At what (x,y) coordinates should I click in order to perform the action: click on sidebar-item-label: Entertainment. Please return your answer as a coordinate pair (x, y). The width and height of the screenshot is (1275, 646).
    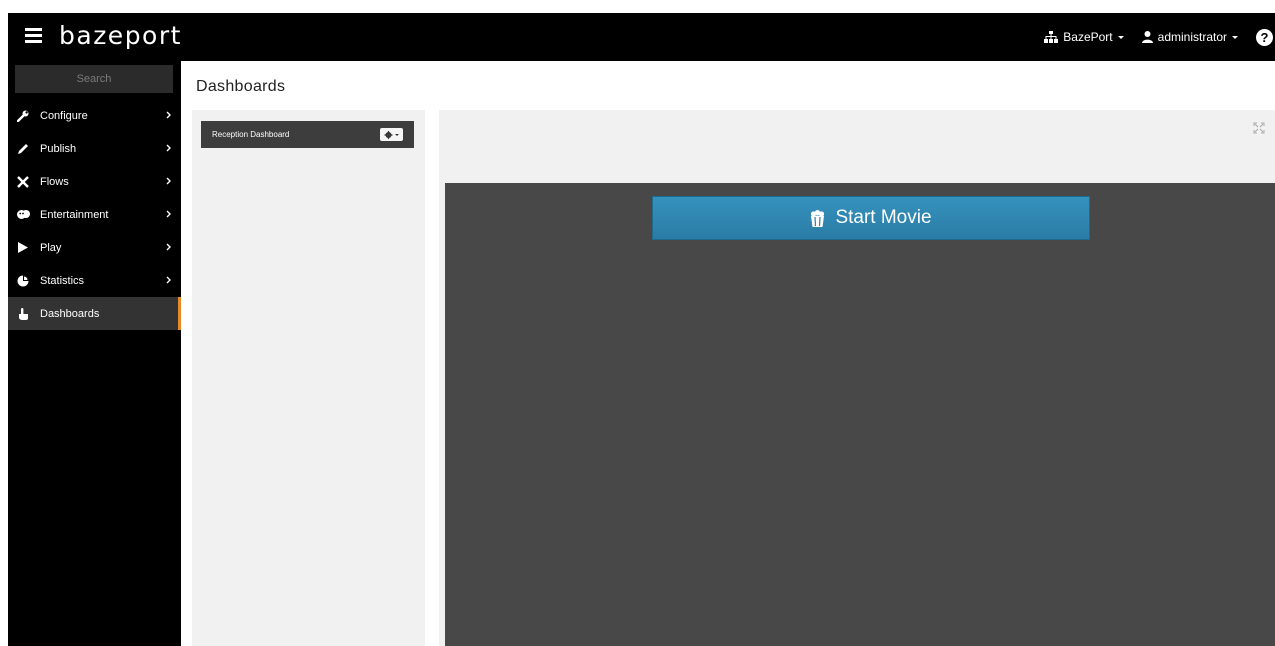
    Looking at the image, I should click on (74, 214).